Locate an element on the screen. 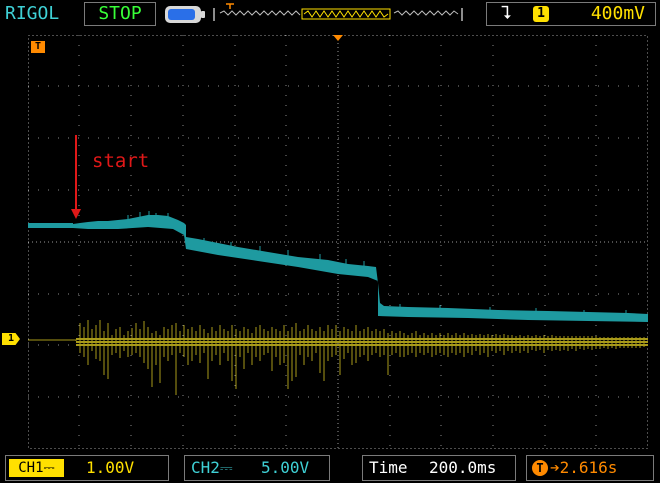  ch2-label: CH2⎓ is located at coordinates (212, 467).